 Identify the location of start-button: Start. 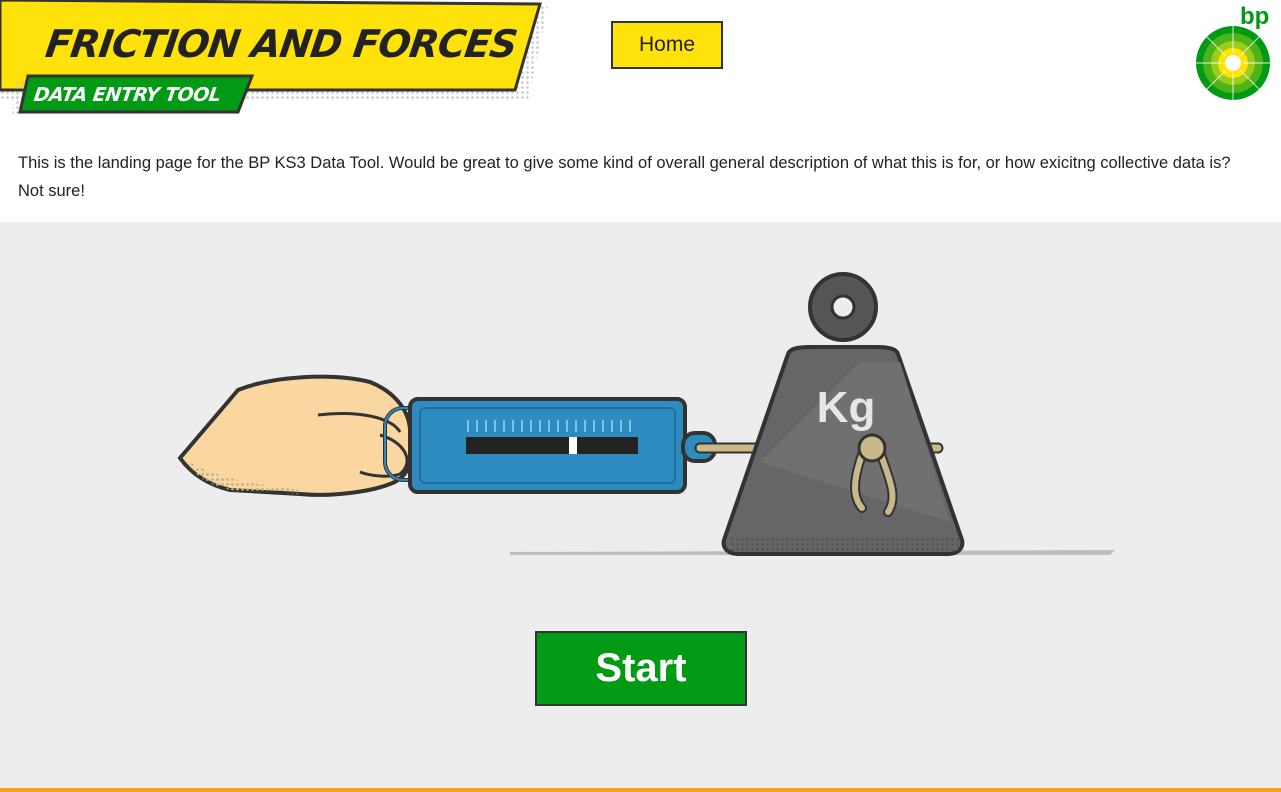
(641, 668).